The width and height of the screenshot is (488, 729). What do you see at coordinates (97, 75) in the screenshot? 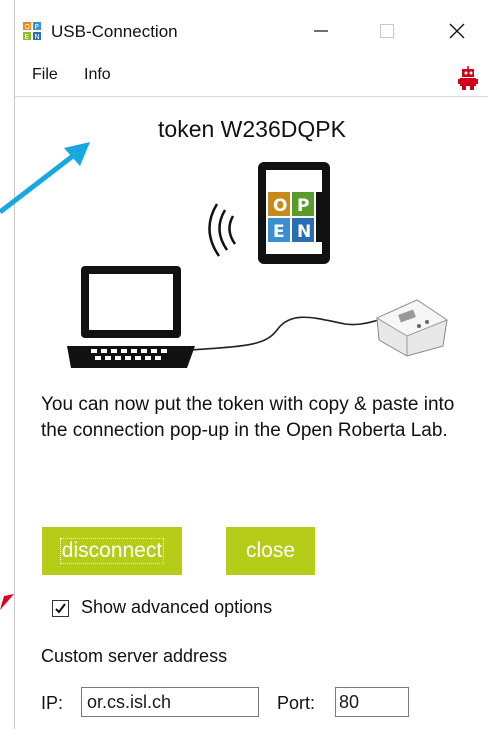
I see `menu-info: Info` at bounding box center [97, 75].